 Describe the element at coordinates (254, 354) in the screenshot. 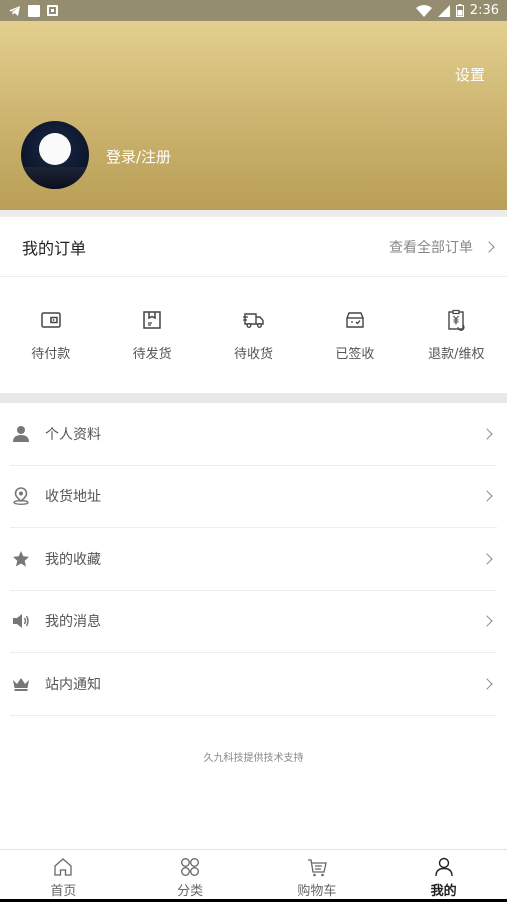

I see `order-status-label: 待收货` at that location.